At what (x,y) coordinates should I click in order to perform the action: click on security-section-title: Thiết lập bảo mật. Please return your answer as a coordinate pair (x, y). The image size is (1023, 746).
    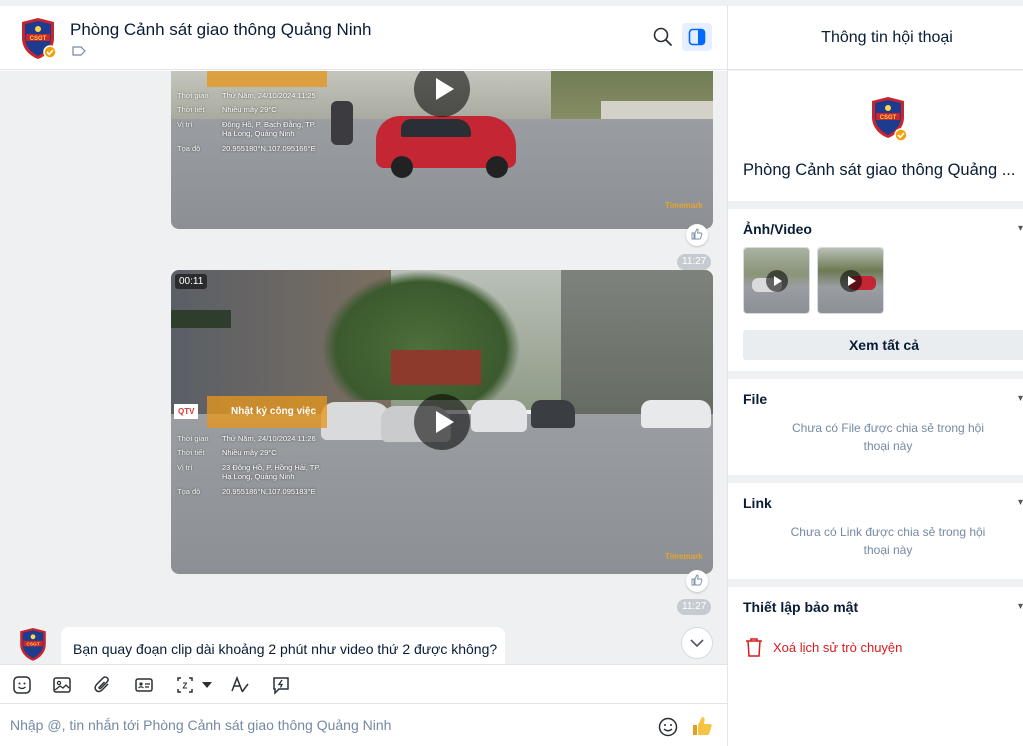
    Looking at the image, I should click on (800, 607).